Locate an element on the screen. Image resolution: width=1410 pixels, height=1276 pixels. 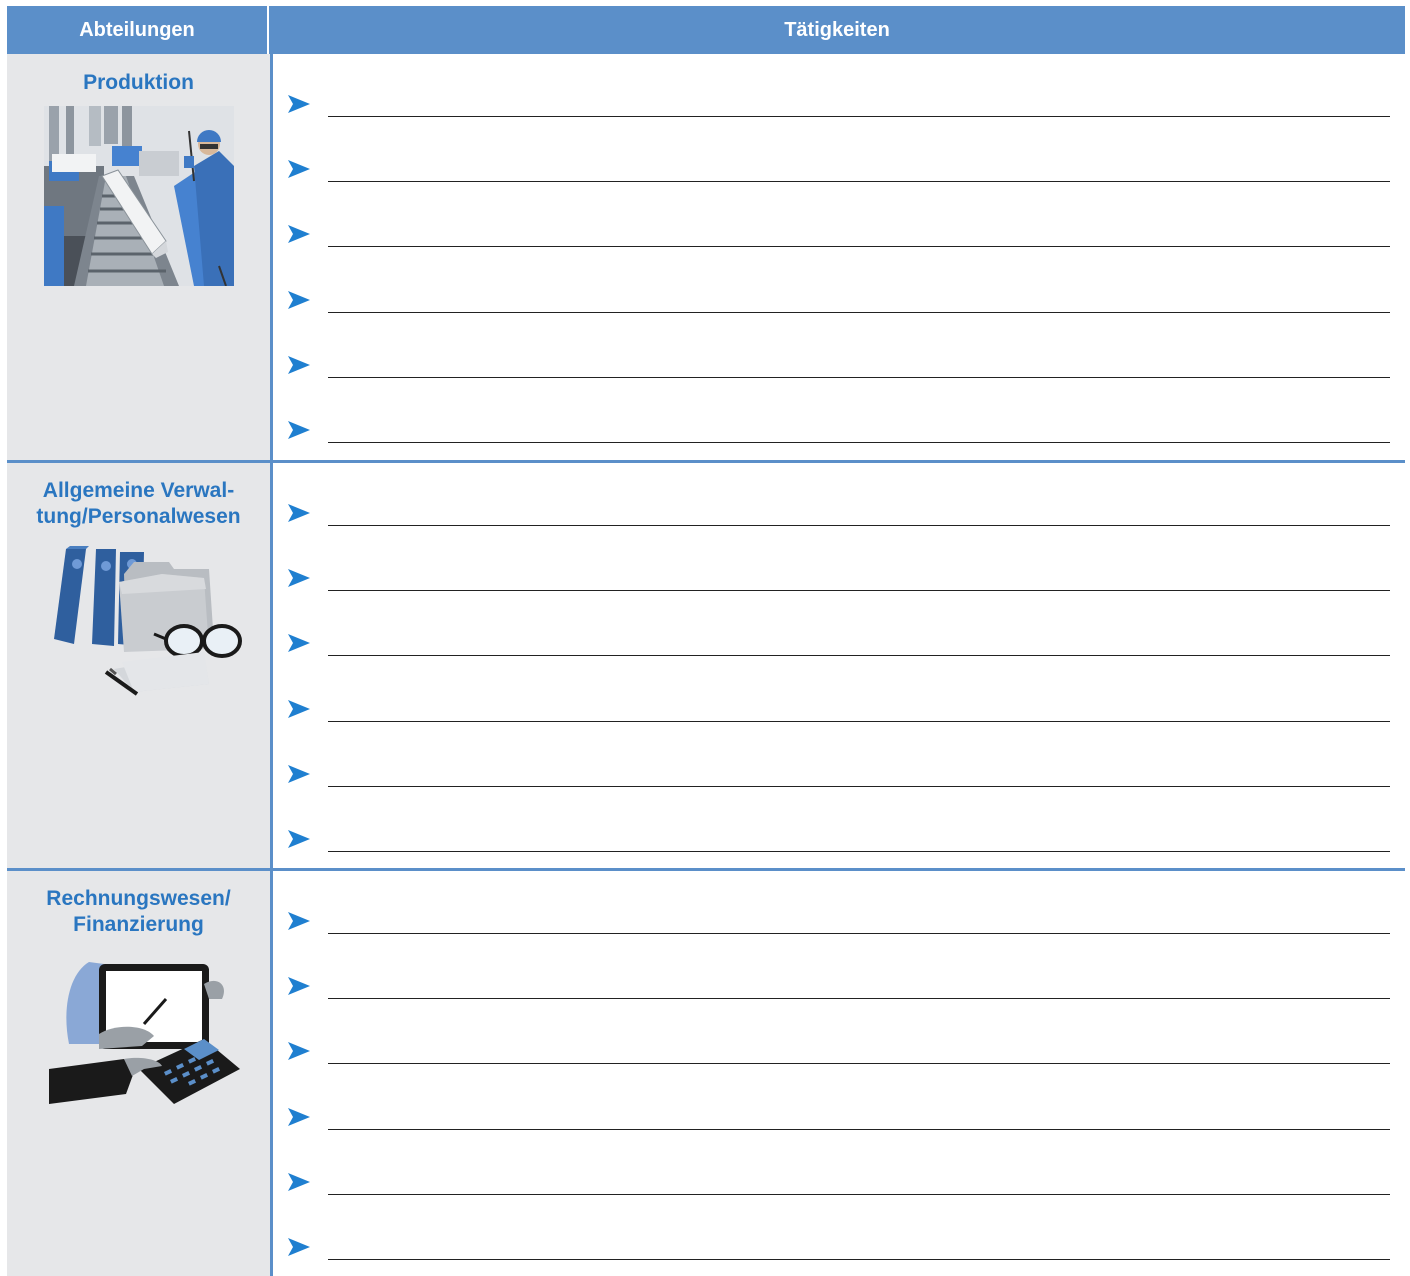
department-title-verwaltung: Allgemeine Verwal- tung/Personalwesen is located at coordinates (138, 504).